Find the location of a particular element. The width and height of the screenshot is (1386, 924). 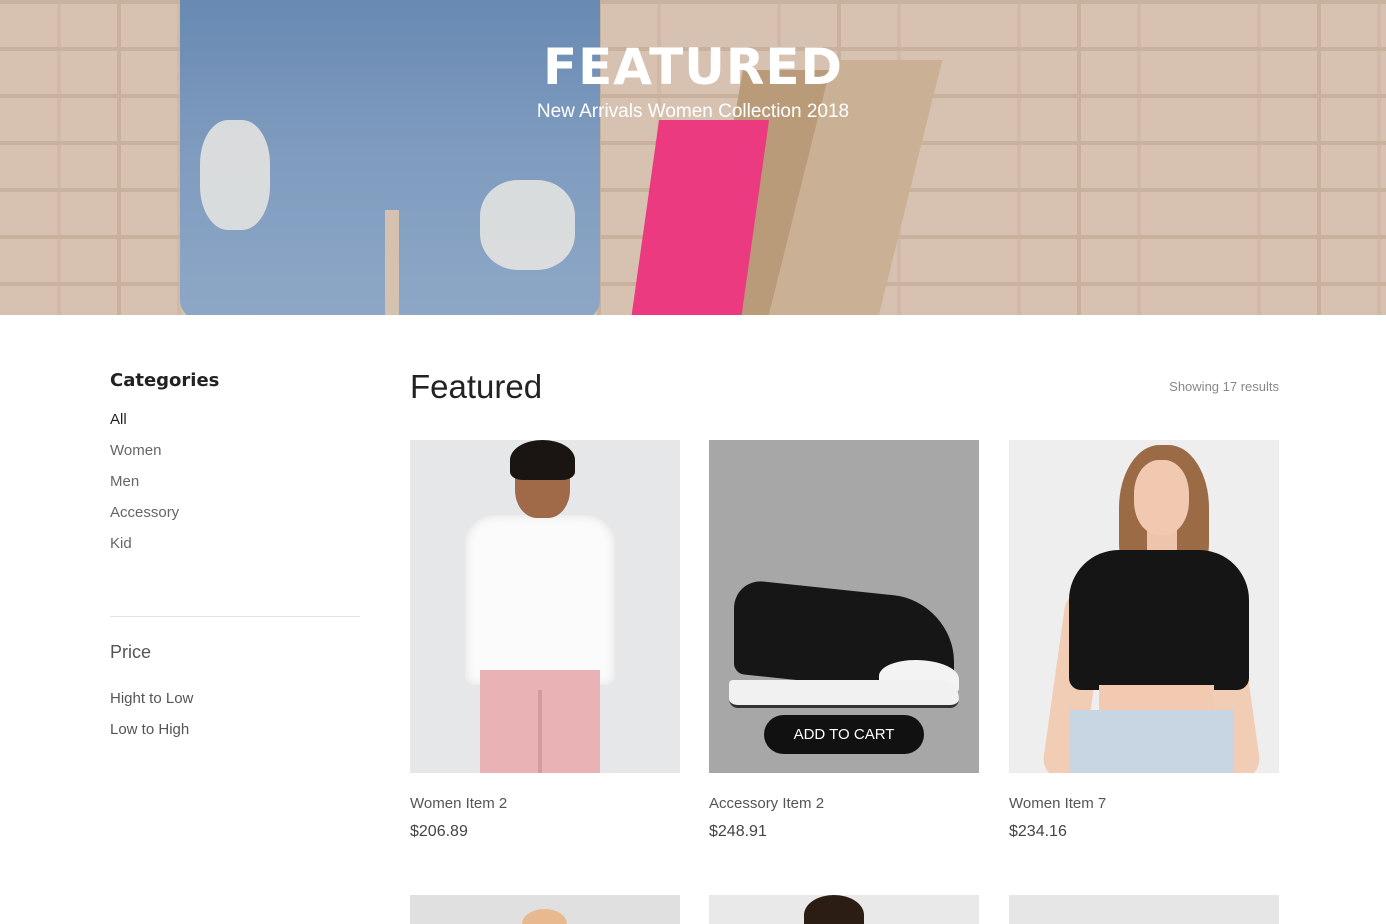

sidebar-divider is located at coordinates (235, 616).